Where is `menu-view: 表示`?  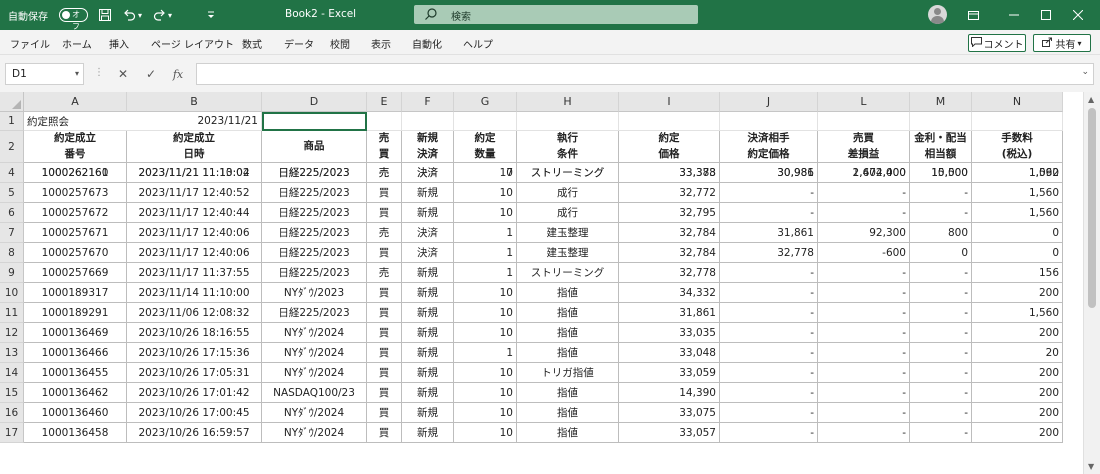
menu-view: 表示 is located at coordinates (381, 43).